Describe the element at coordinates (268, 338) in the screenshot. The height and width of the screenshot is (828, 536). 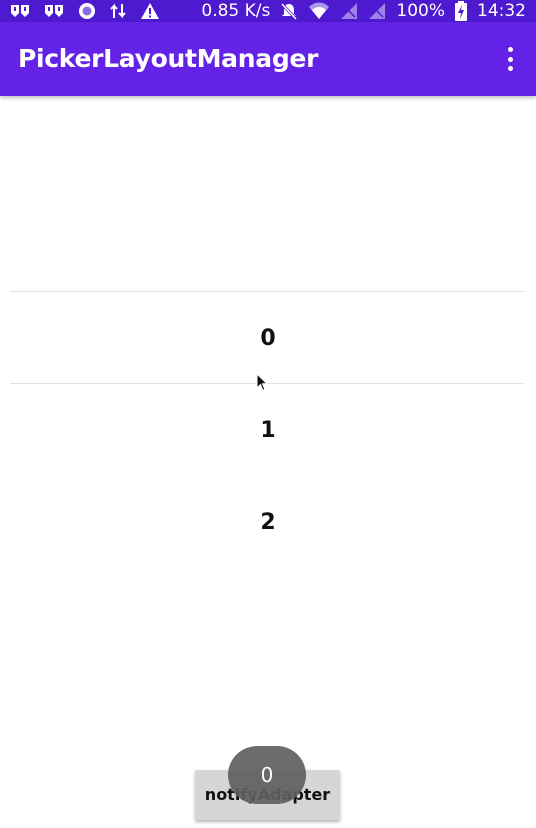
I see `picker-item-selected: 0` at that location.